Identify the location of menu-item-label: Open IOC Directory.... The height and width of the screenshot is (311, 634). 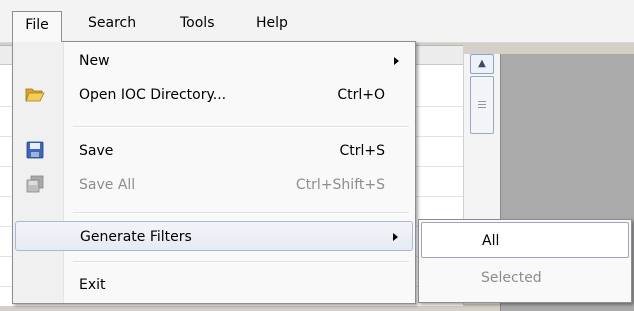
(153, 95).